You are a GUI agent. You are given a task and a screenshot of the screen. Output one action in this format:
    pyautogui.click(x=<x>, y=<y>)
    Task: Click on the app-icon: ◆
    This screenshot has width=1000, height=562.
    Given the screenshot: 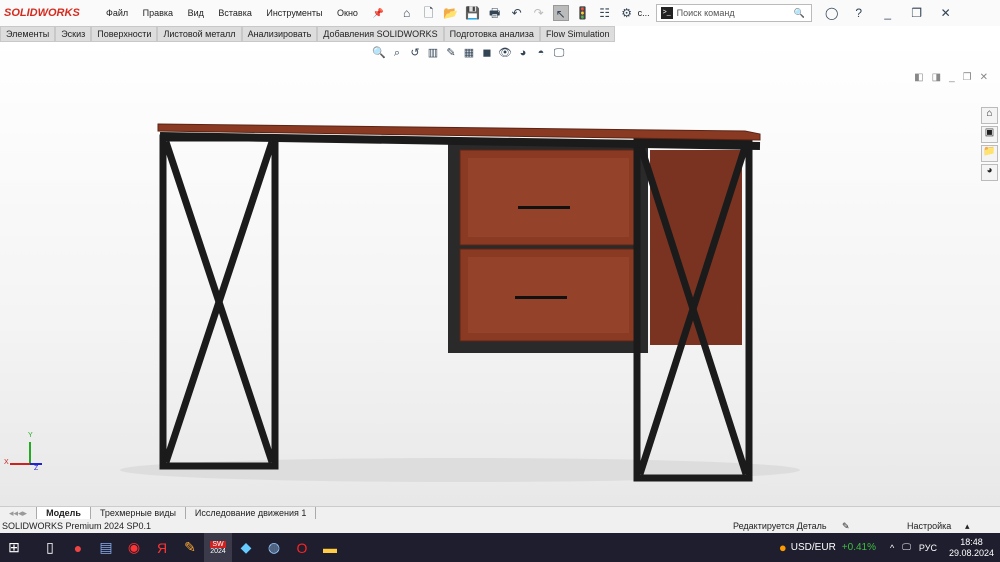 What is the action you would take?
    pyautogui.click(x=246, y=547)
    